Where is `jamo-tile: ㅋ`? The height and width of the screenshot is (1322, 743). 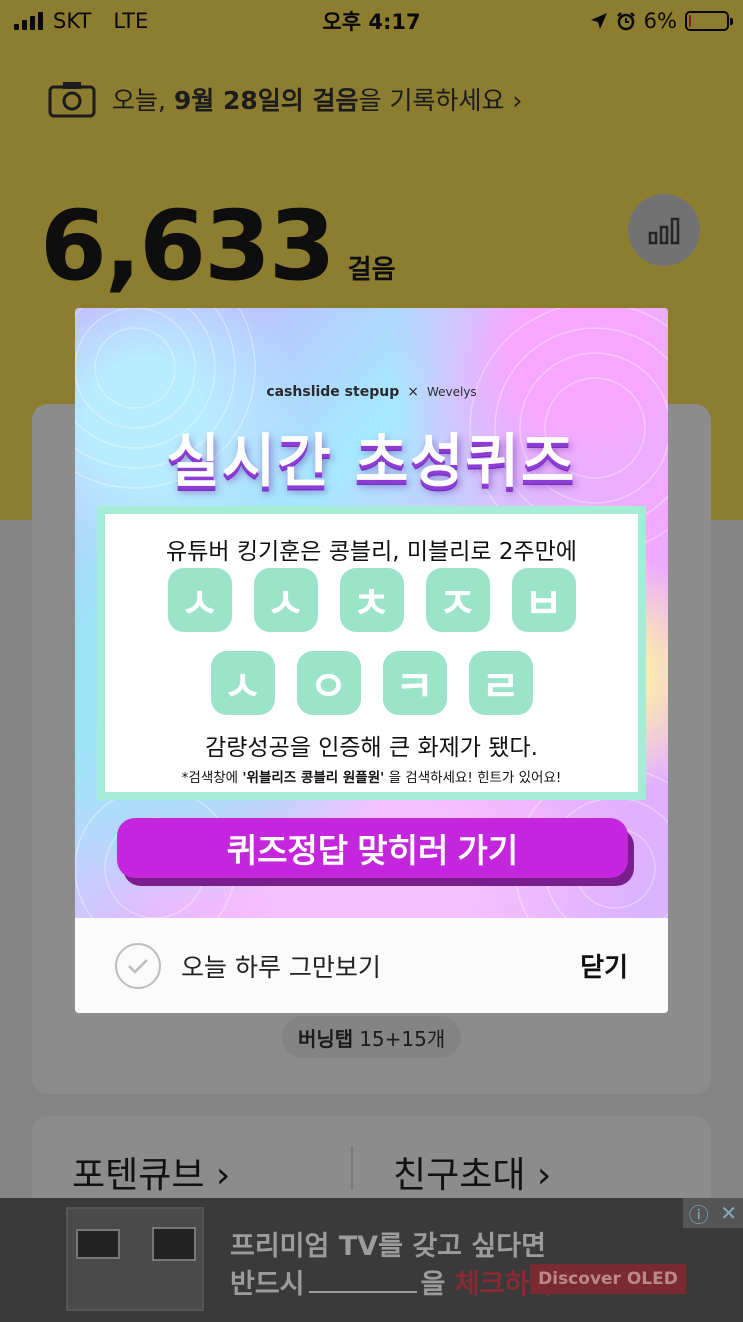
jamo-tile: ㅋ is located at coordinates (414, 683).